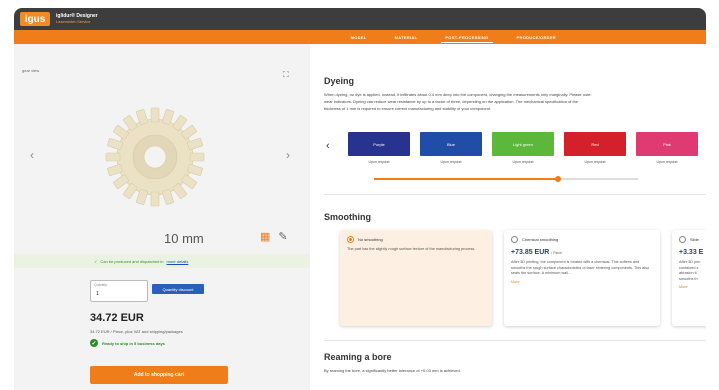 The image size is (719, 390). What do you see at coordinates (288, 155) in the screenshot?
I see `chevron-right-icon: ›` at bounding box center [288, 155].